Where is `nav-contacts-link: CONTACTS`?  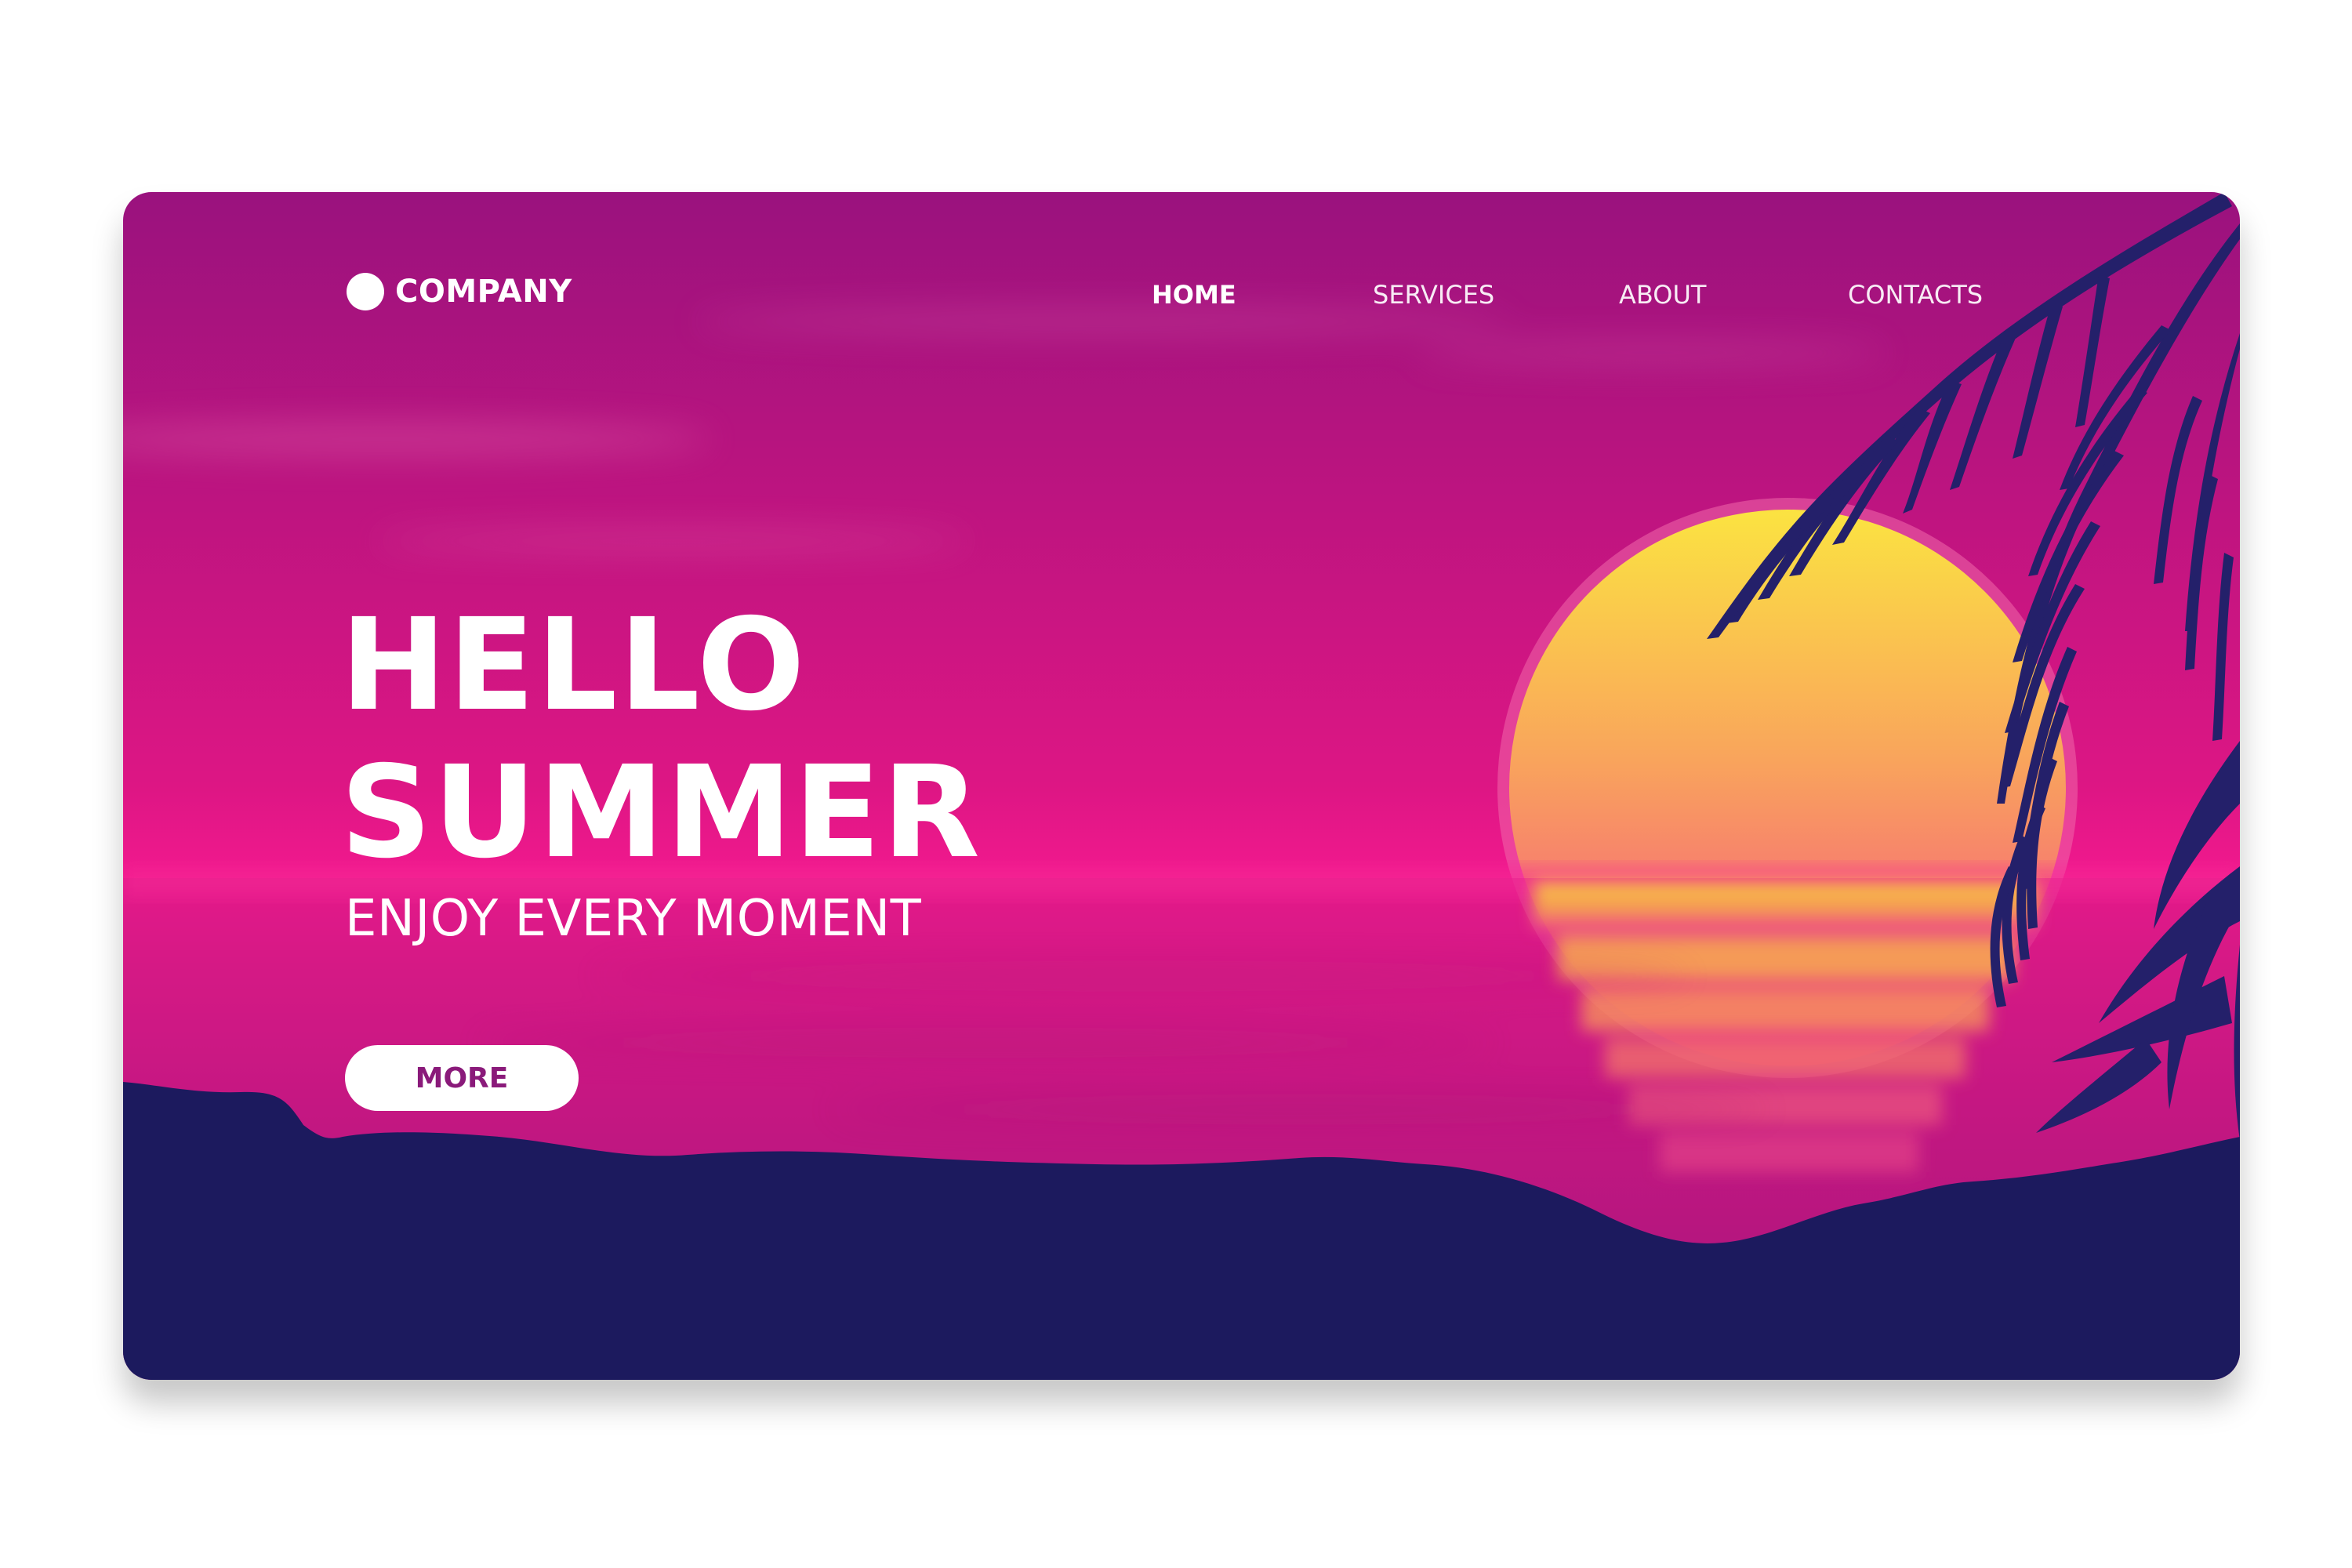 nav-contacts-link: CONTACTS is located at coordinates (1915, 295).